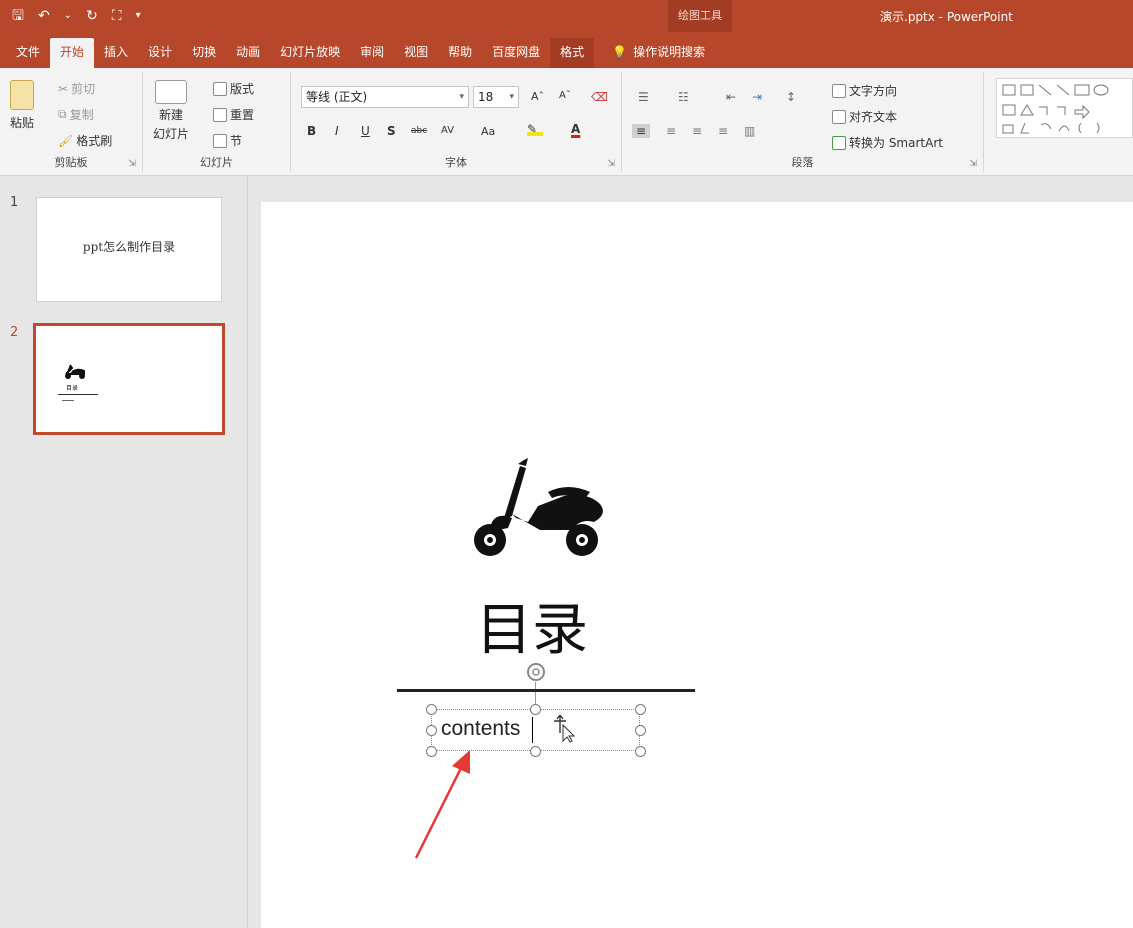  I want to click on bullets-icon: ☰, so click(643, 97).